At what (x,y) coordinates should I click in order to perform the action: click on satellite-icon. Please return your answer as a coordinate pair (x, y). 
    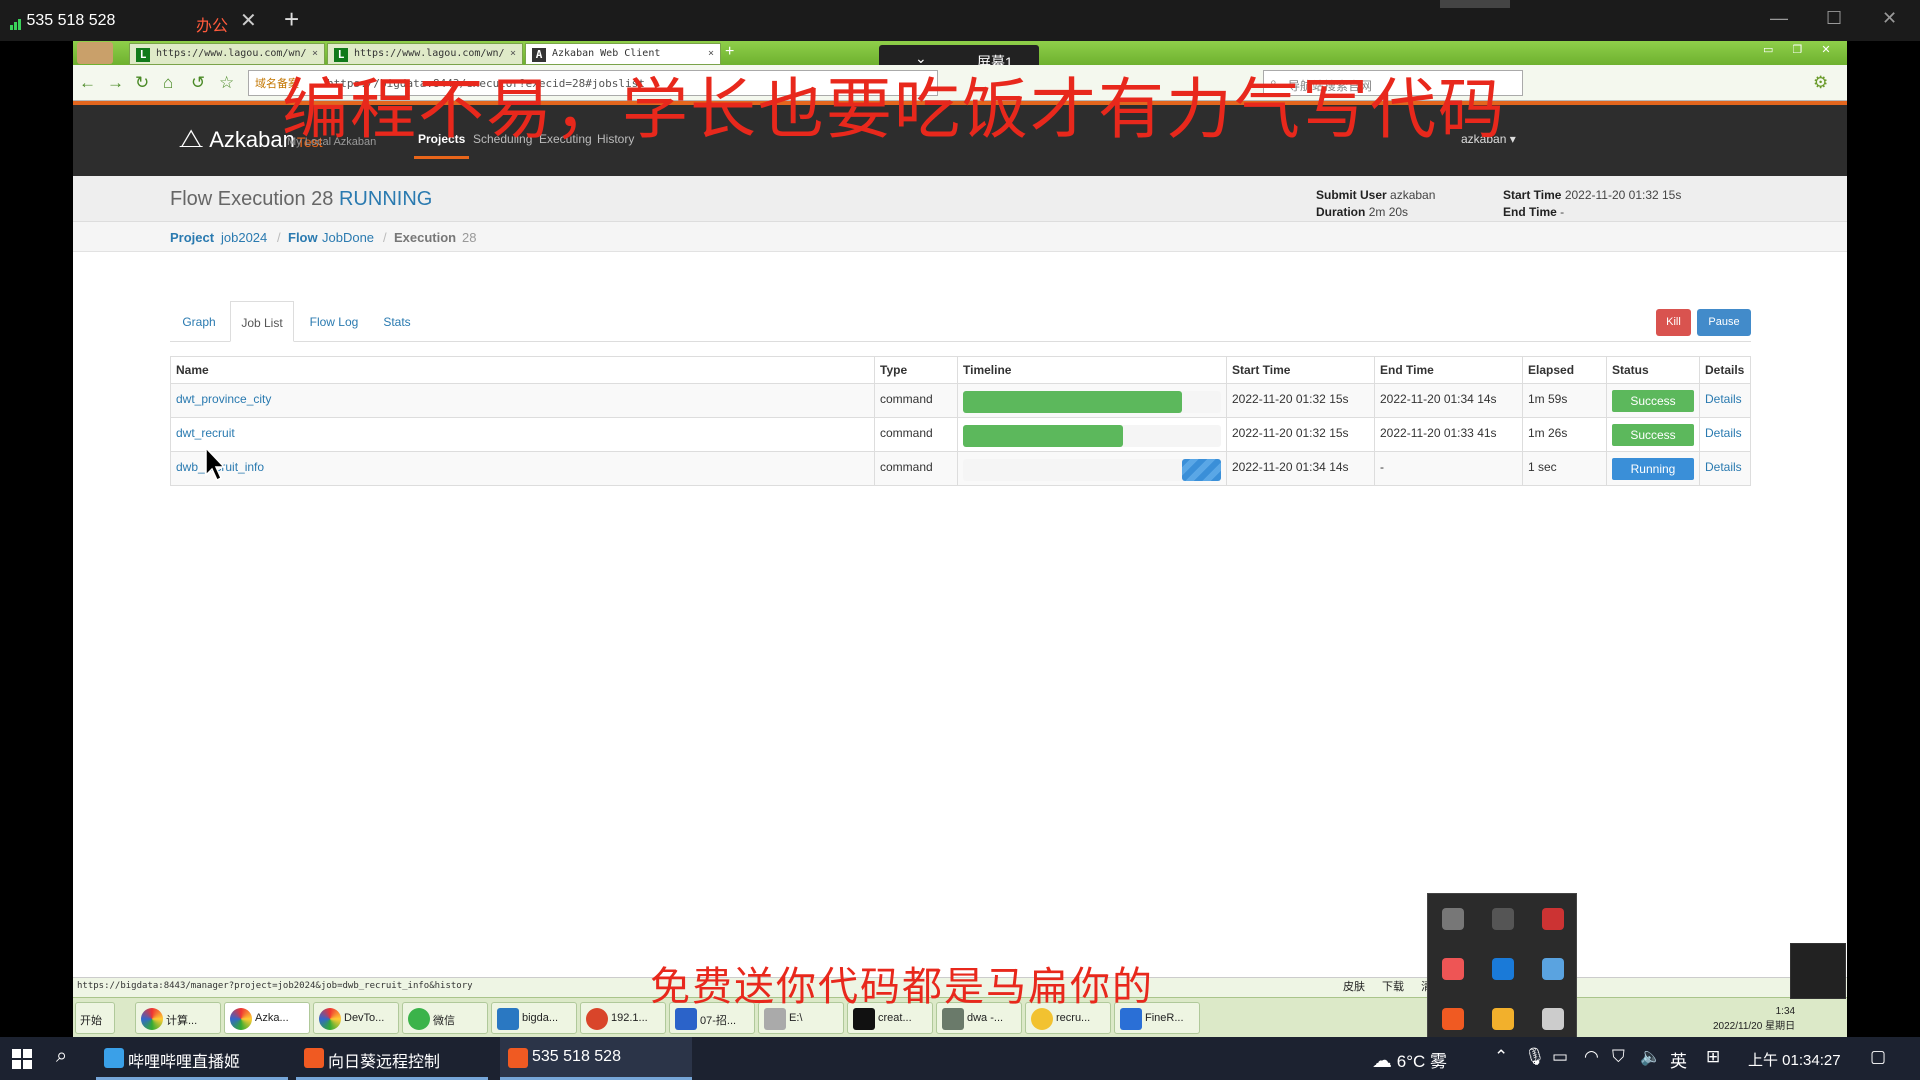
    Looking at the image, I should click on (1503, 919).